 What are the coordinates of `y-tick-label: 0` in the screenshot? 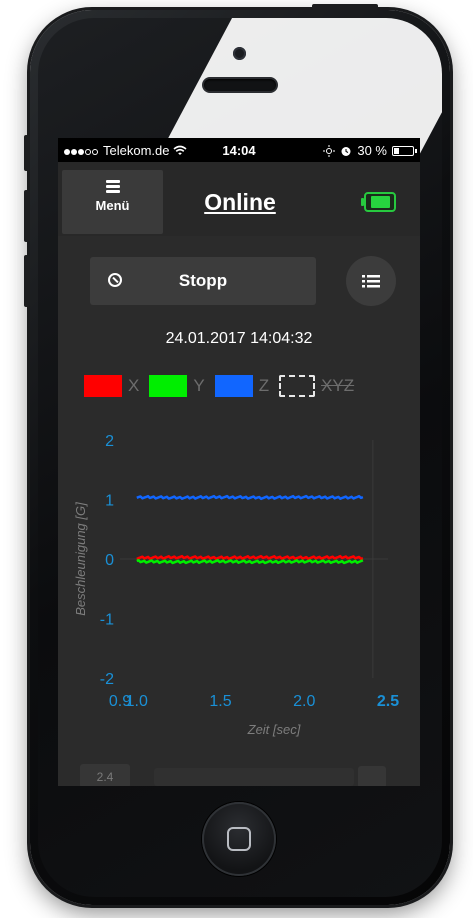 It's located at (109, 560).